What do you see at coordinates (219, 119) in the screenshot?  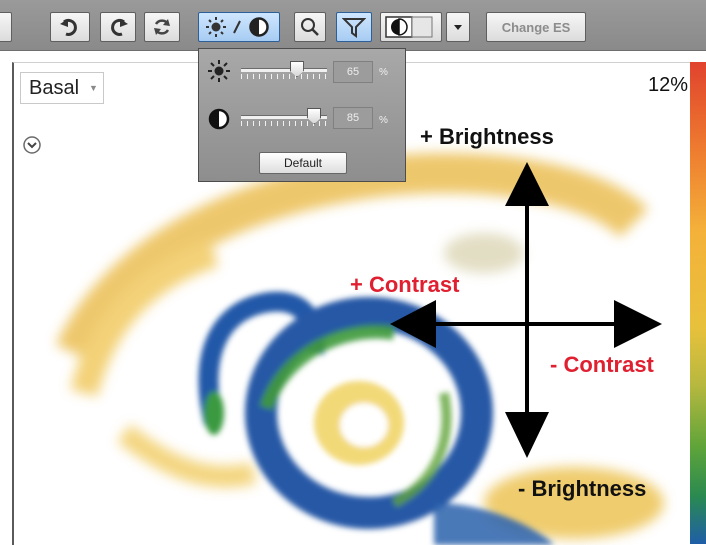 I see `contrast-icon` at bounding box center [219, 119].